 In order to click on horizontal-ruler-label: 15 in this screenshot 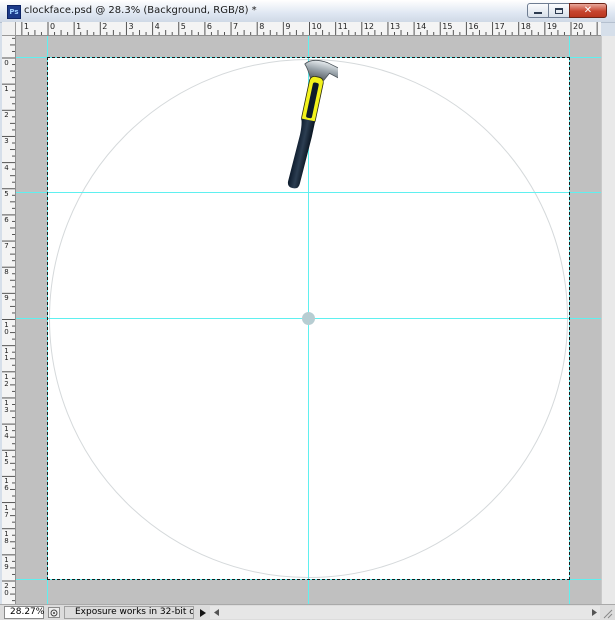, I will do `click(447, 26)`.